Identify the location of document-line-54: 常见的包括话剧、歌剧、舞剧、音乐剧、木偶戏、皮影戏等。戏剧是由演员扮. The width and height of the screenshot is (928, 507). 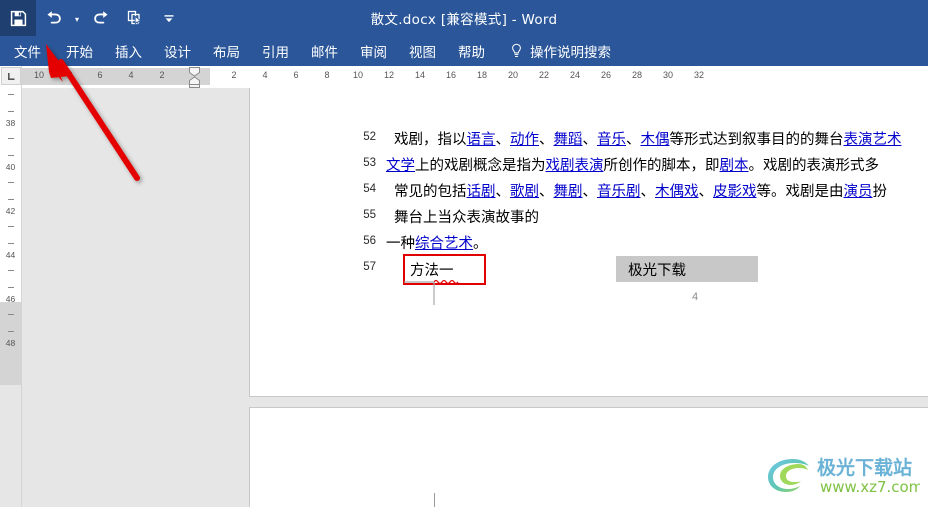
(640, 190).